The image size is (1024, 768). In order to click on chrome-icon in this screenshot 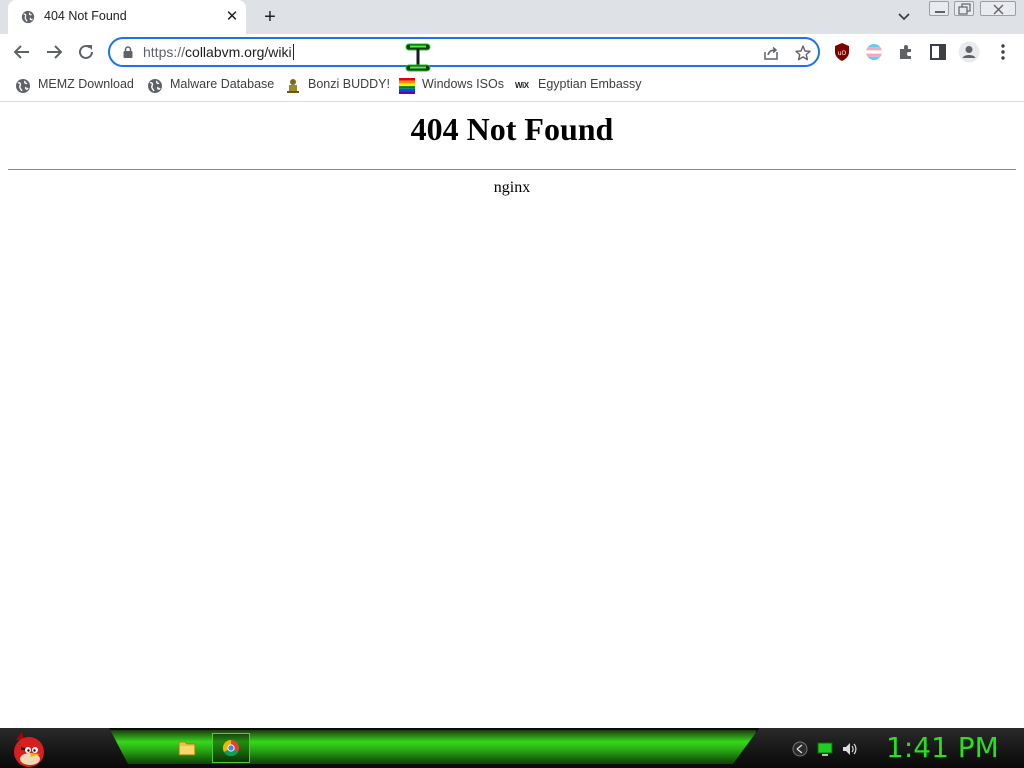, I will do `click(230, 748)`.